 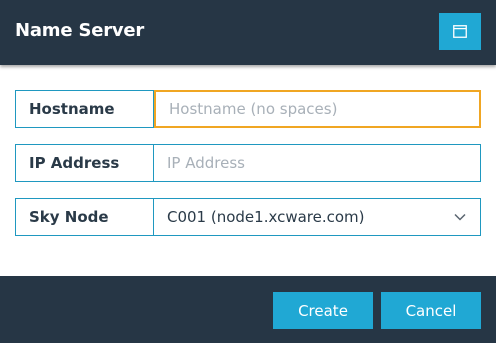 What do you see at coordinates (80, 30) in the screenshot?
I see `dialog-title: Name Server` at bounding box center [80, 30].